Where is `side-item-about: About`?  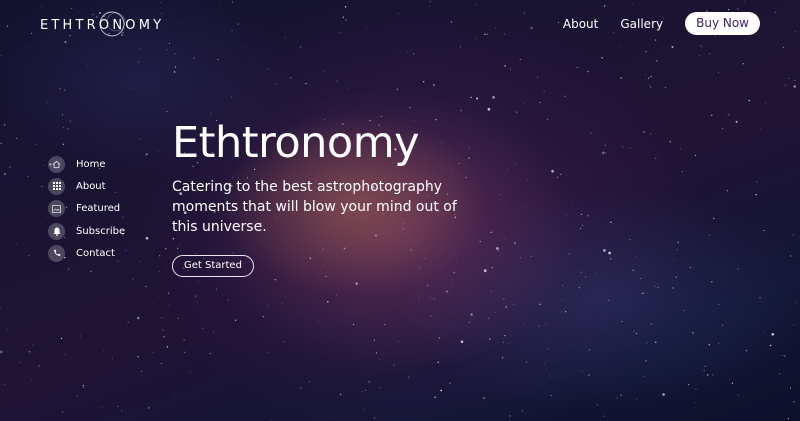
side-item-about: About is located at coordinates (86, 186).